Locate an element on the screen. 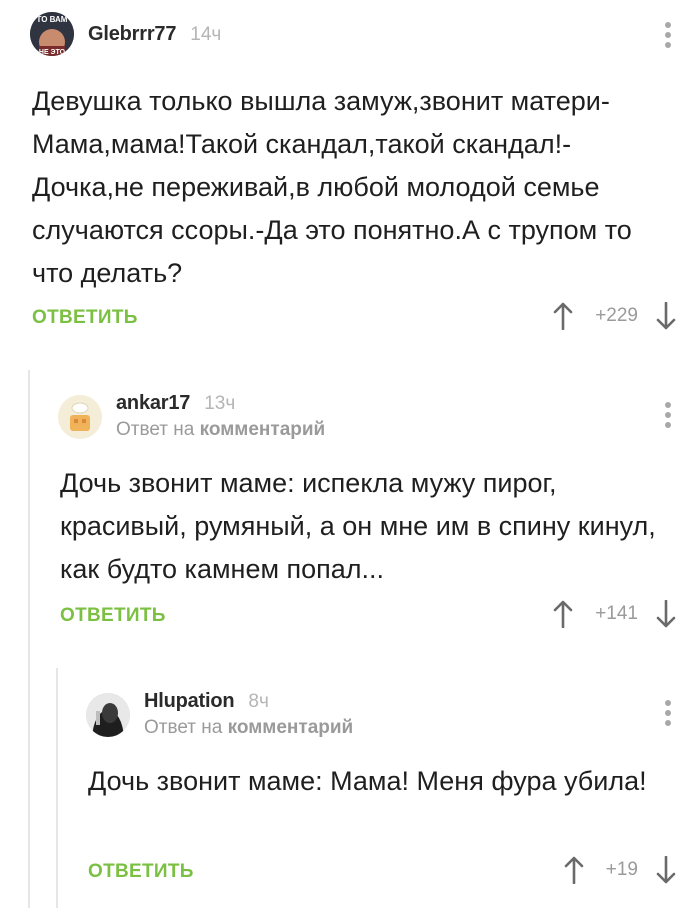  vote-count: +19 is located at coordinates (621, 869).